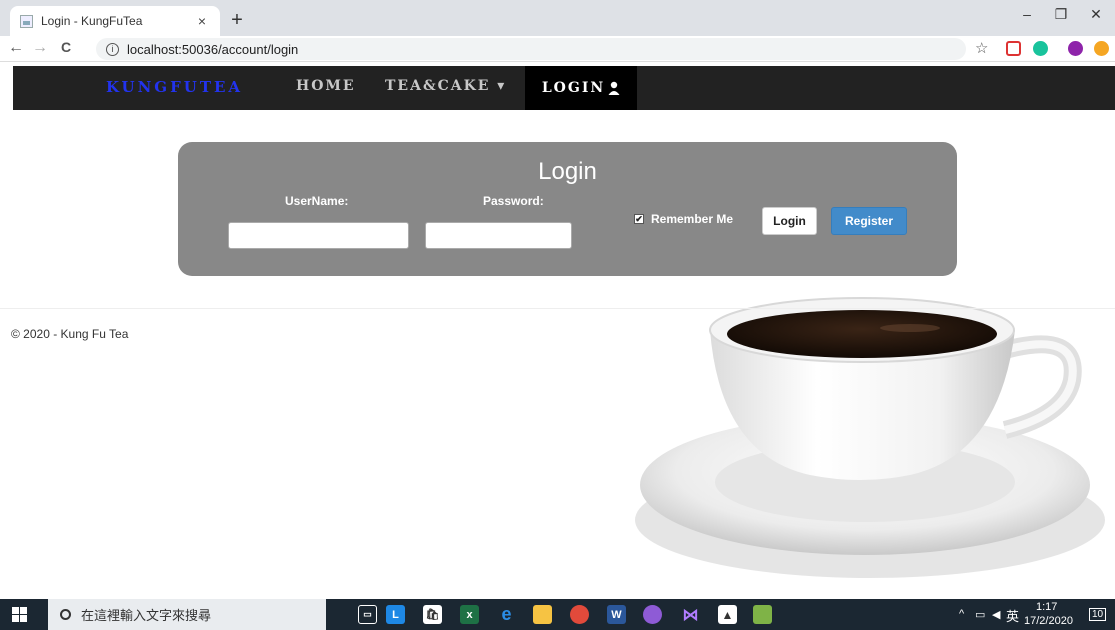 The width and height of the screenshot is (1115, 630). I want to click on site-navbar: KUNGFUTEA HOME TEA&CAKE ▾ LOGIN, so click(564, 88).